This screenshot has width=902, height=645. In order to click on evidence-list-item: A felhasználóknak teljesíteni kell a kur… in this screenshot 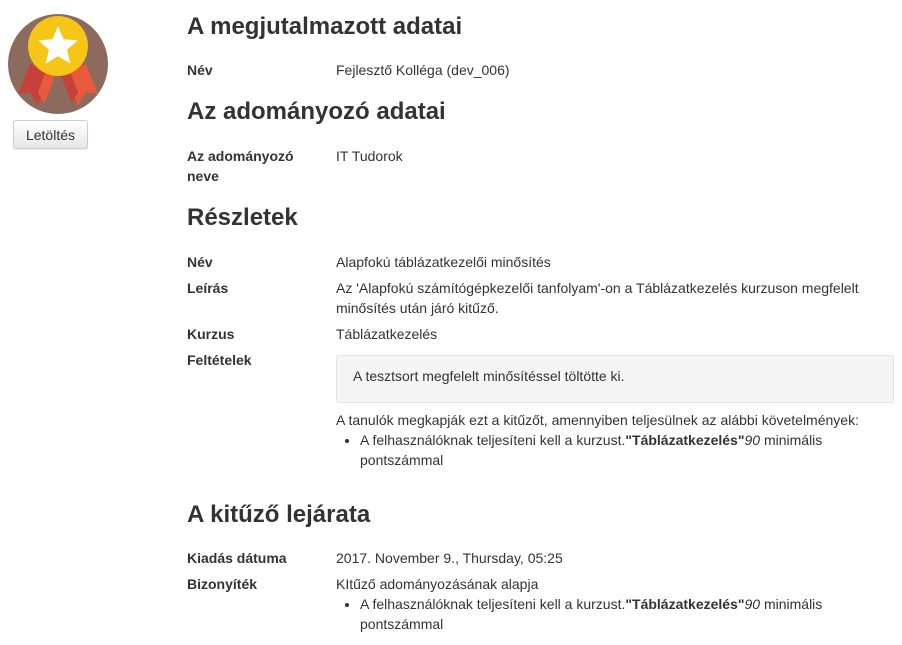, I will do `click(628, 614)`.